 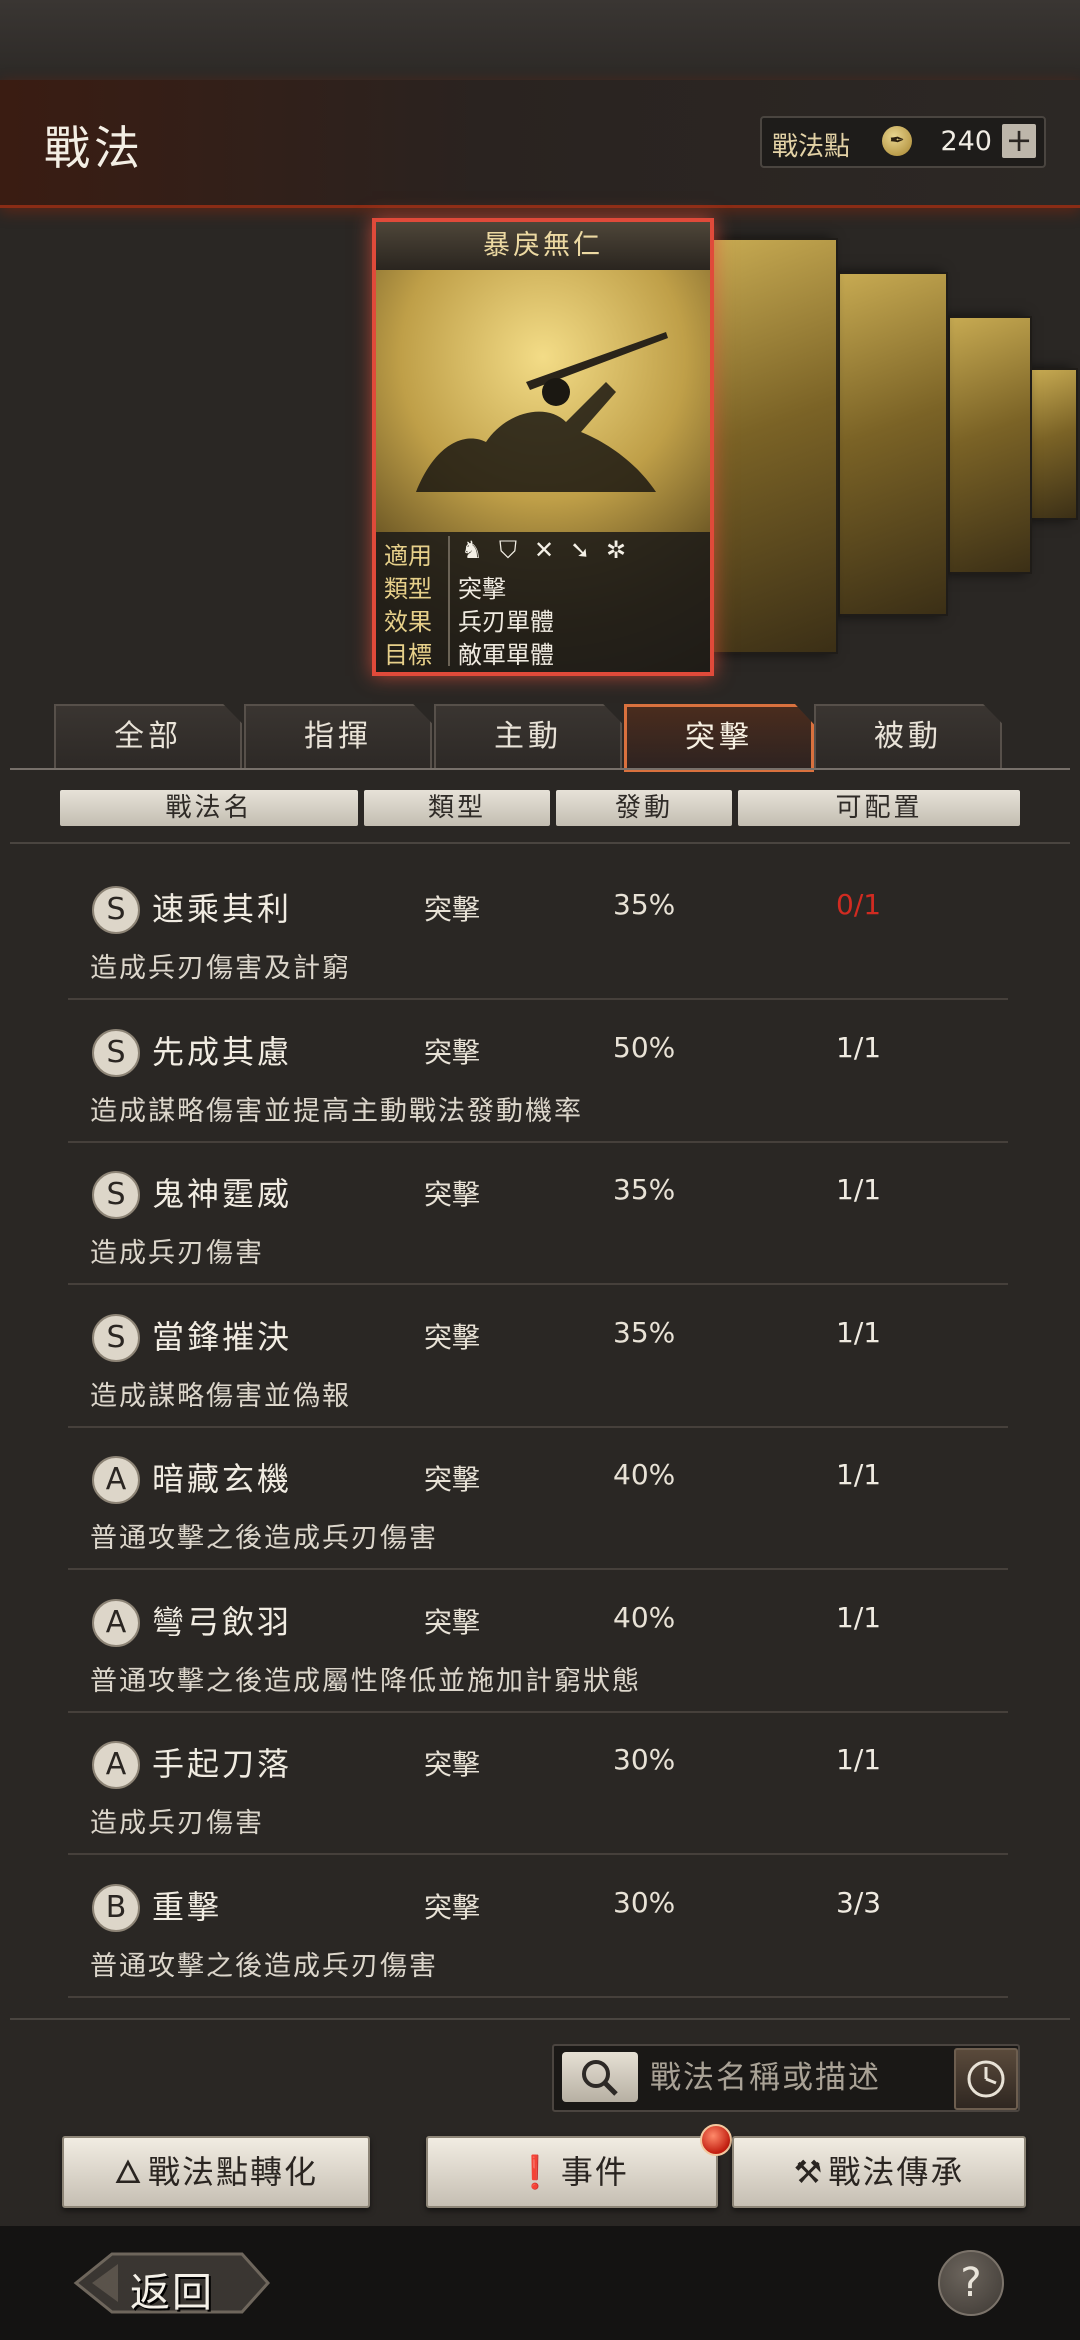 I want to click on search-input, so click(x=795, y=2078).